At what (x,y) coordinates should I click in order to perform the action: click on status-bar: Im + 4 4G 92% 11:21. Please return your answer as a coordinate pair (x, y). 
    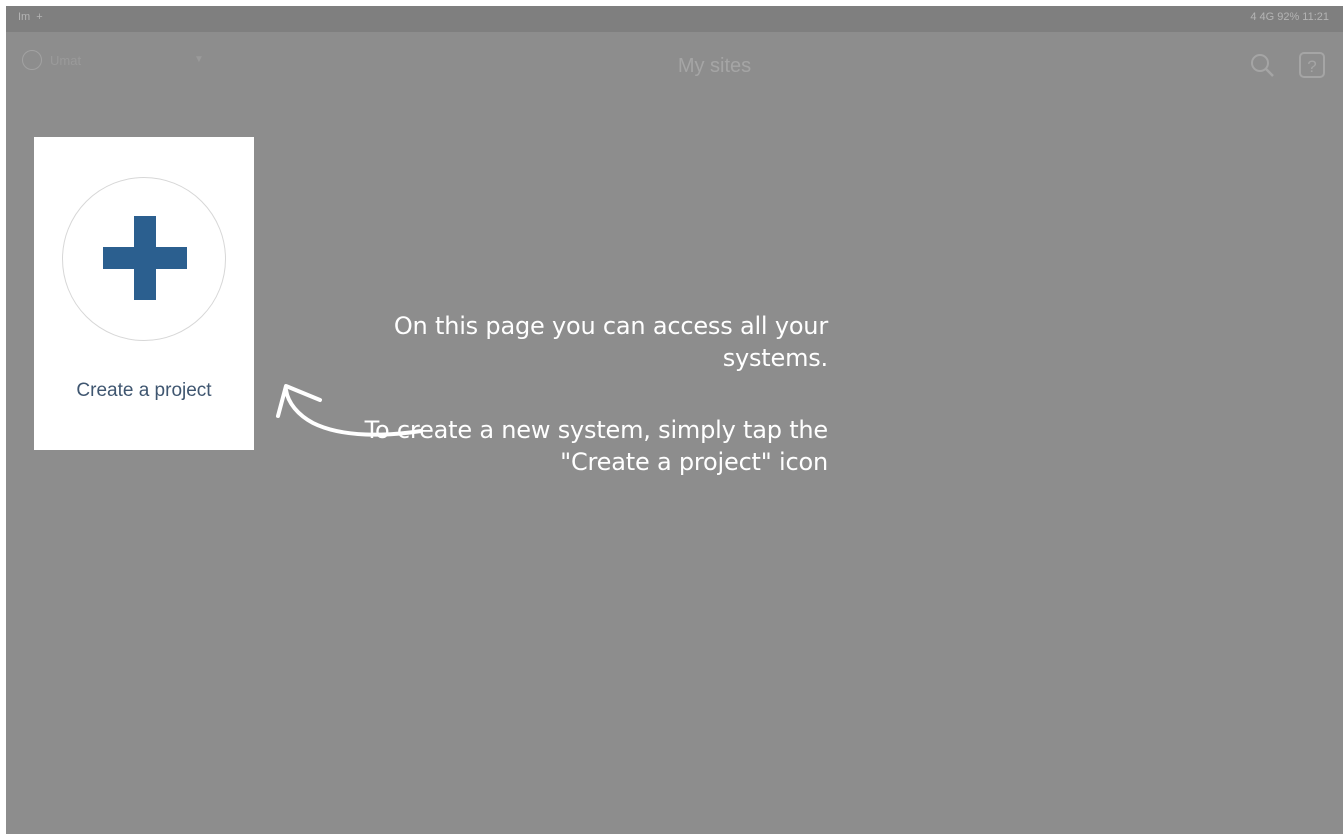
    Looking at the image, I should click on (674, 19).